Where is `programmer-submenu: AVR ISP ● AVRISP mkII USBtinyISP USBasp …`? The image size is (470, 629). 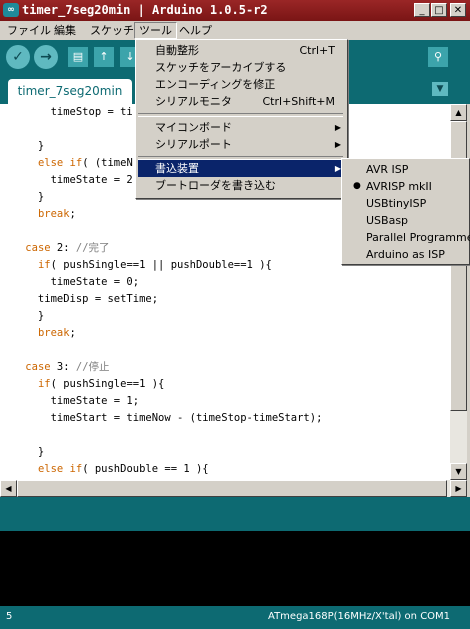
programmer-submenu: AVR ISP ● AVRISP mkII USBtinyISP USBasp … is located at coordinates (405, 211).